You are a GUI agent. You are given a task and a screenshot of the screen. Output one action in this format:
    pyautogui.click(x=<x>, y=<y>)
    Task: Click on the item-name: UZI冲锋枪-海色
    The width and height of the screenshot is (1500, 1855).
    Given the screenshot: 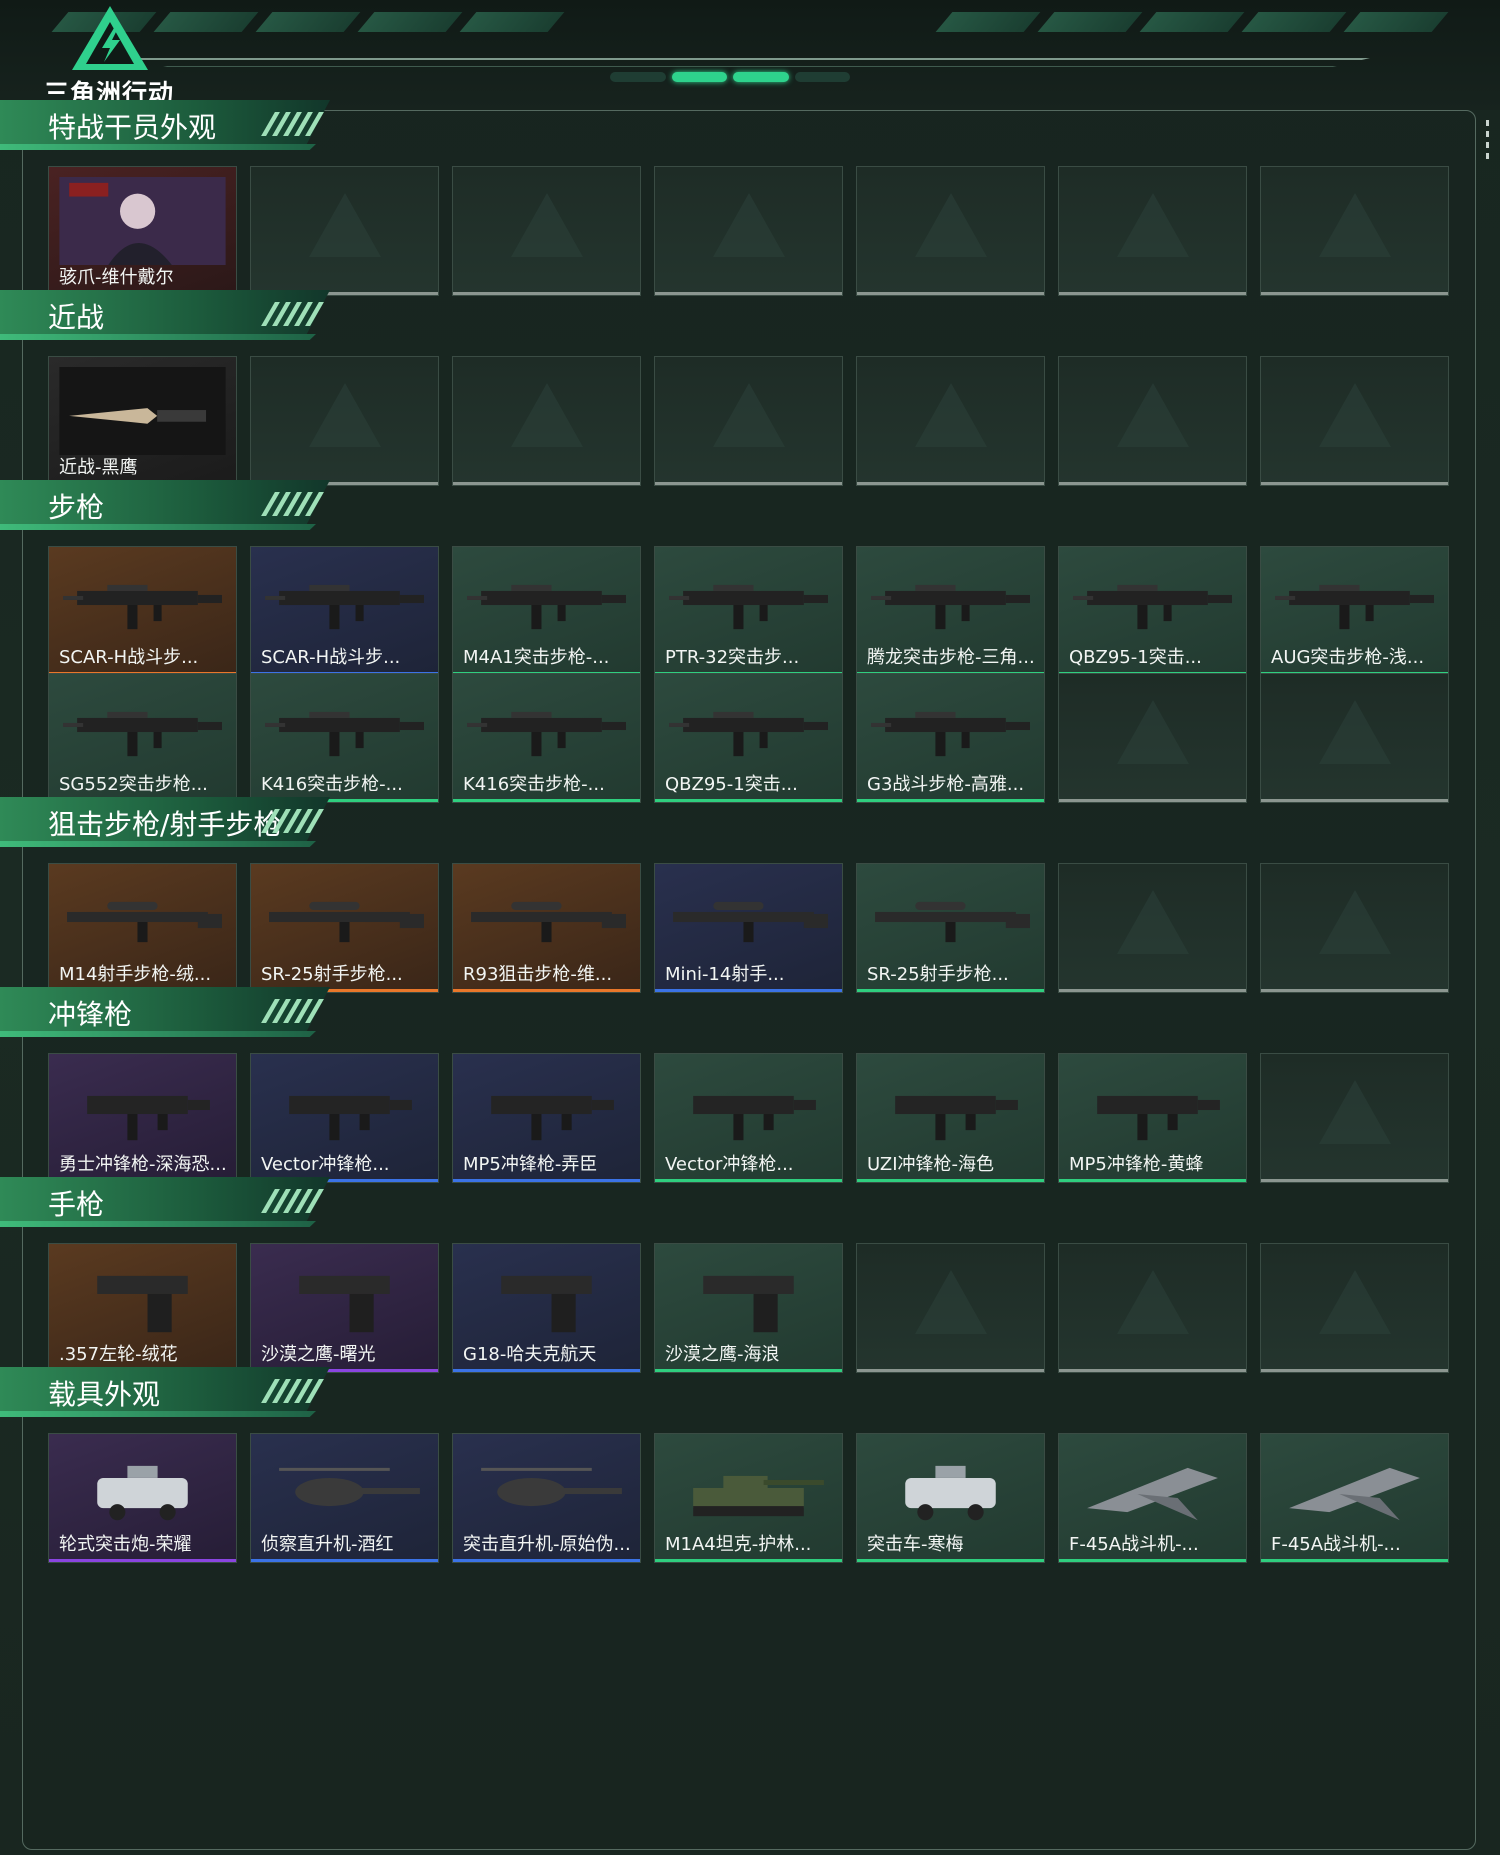 What is the action you would take?
    pyautogui.click(x=930, y=1164)
    